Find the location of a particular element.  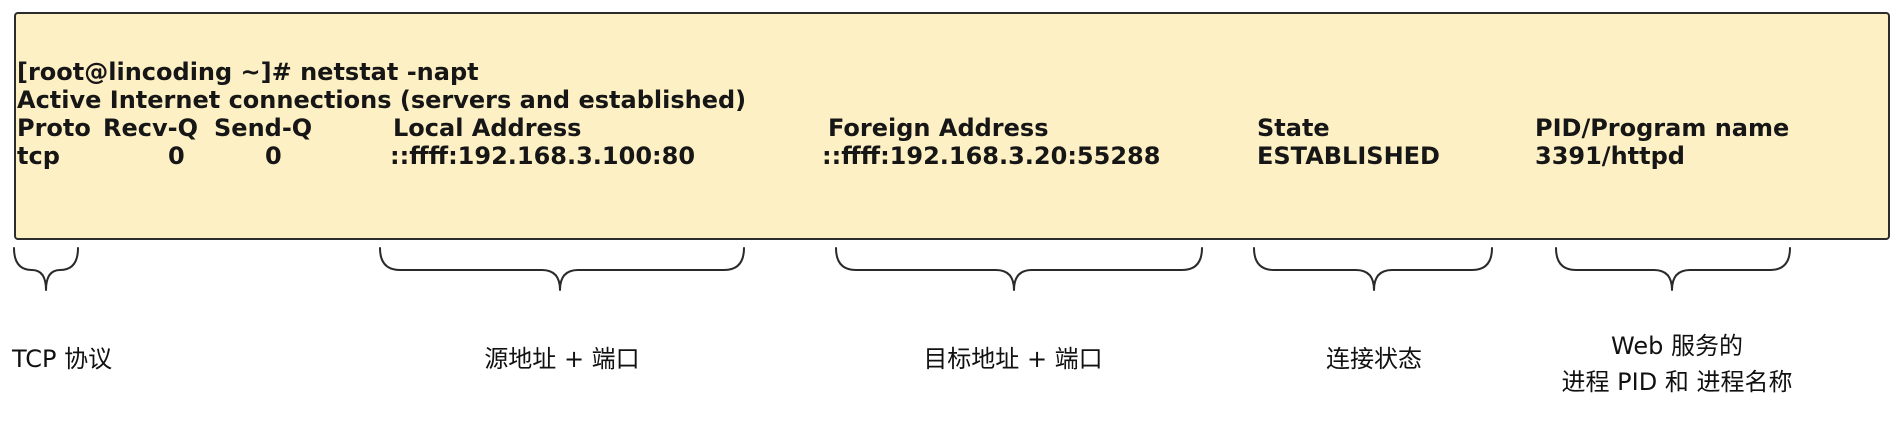

label-pid-line2: 进程 PID 和 进程名称 is located at coordinates (1677, 382).